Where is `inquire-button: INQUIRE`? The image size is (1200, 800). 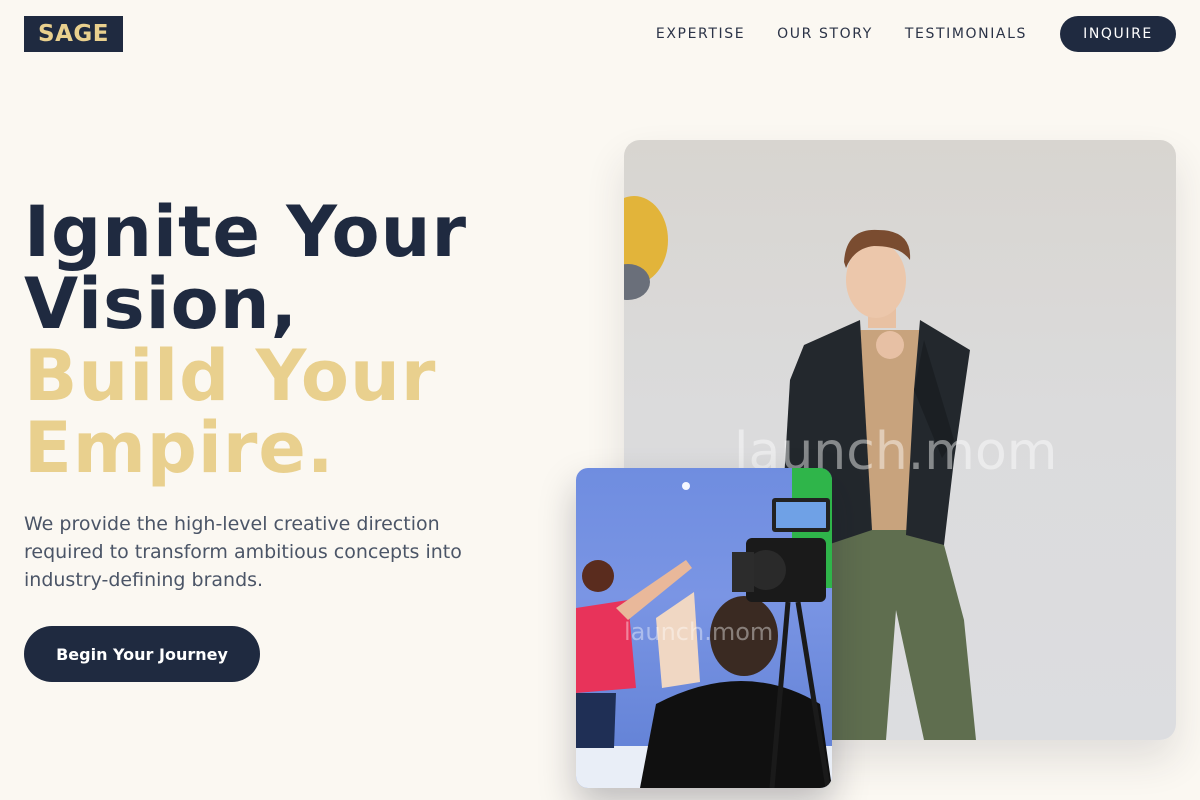
inquire-button: INQUIRE is located at coordinates (1118, 34).